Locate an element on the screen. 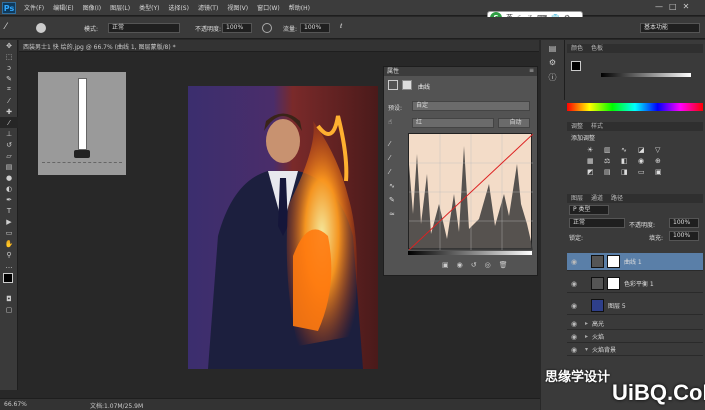  visibility-icon: ◎ is located at coordinates (488, 265).